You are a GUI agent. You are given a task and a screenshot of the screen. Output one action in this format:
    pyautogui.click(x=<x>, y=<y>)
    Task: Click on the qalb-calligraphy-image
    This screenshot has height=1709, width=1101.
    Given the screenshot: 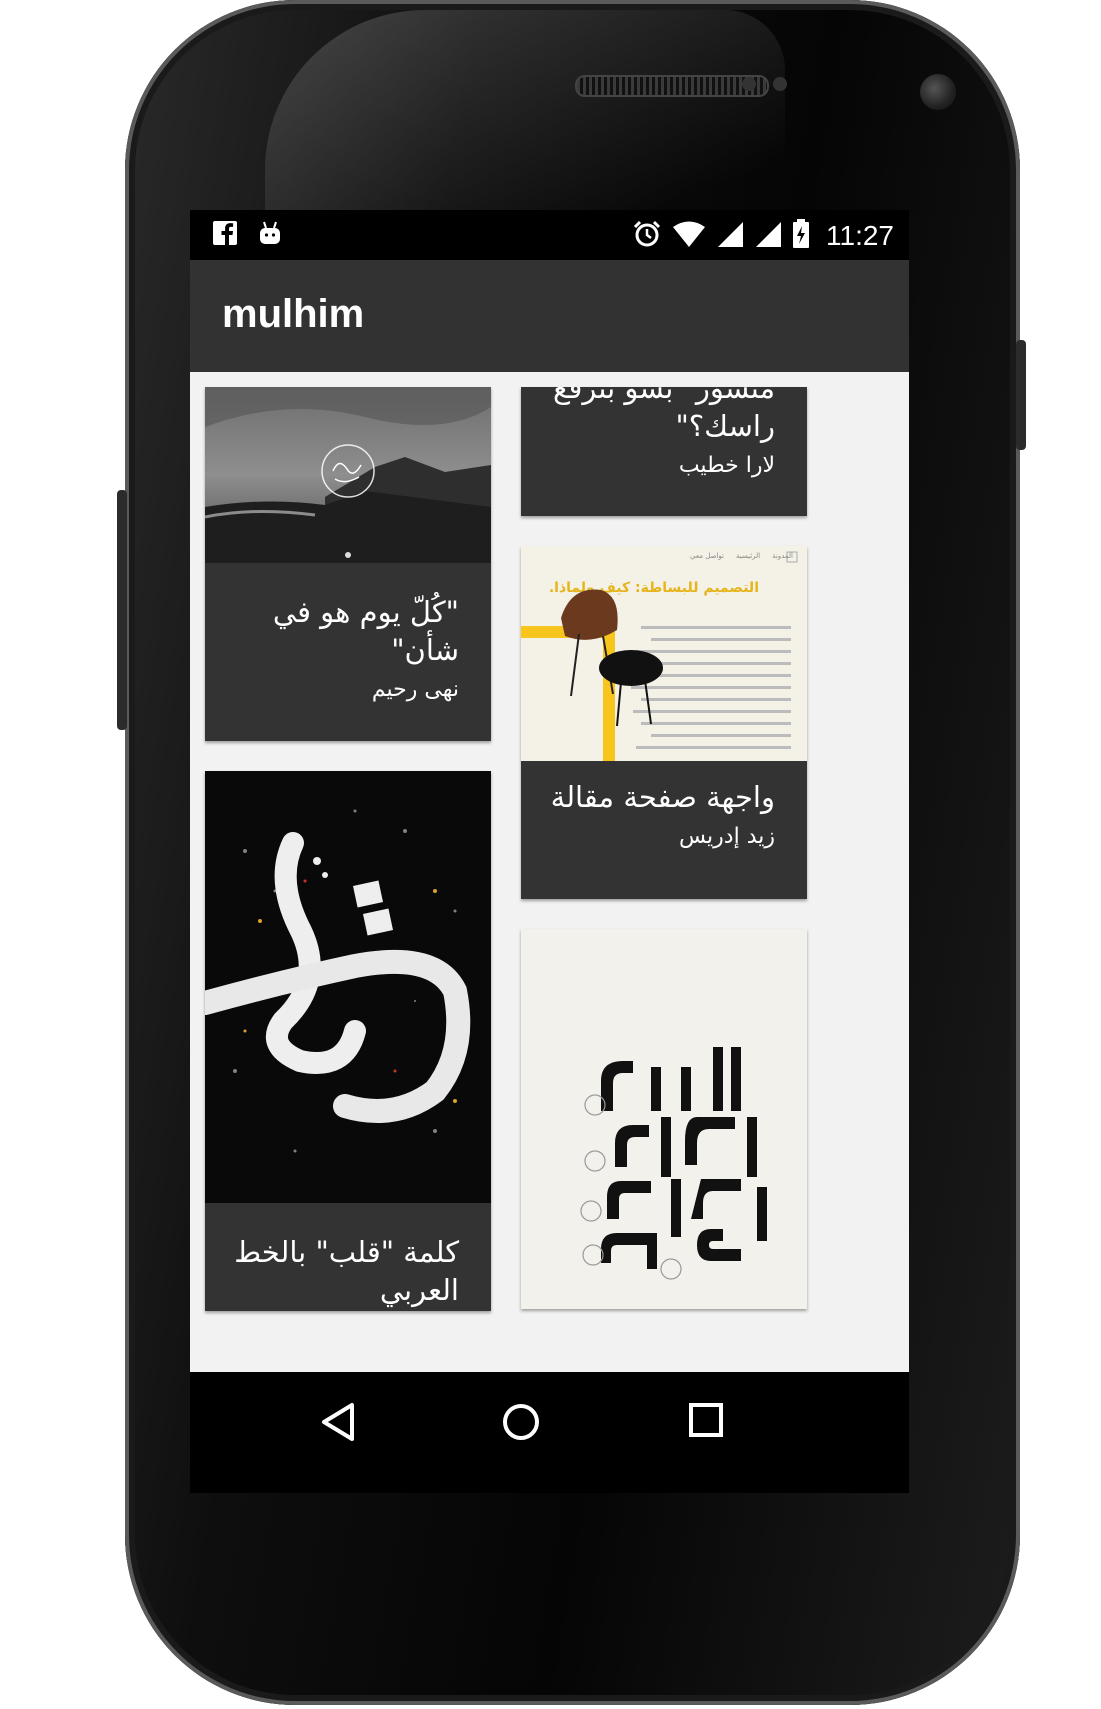 What is the action you would take?
    pyautogui.click(x=348, y=987)
    